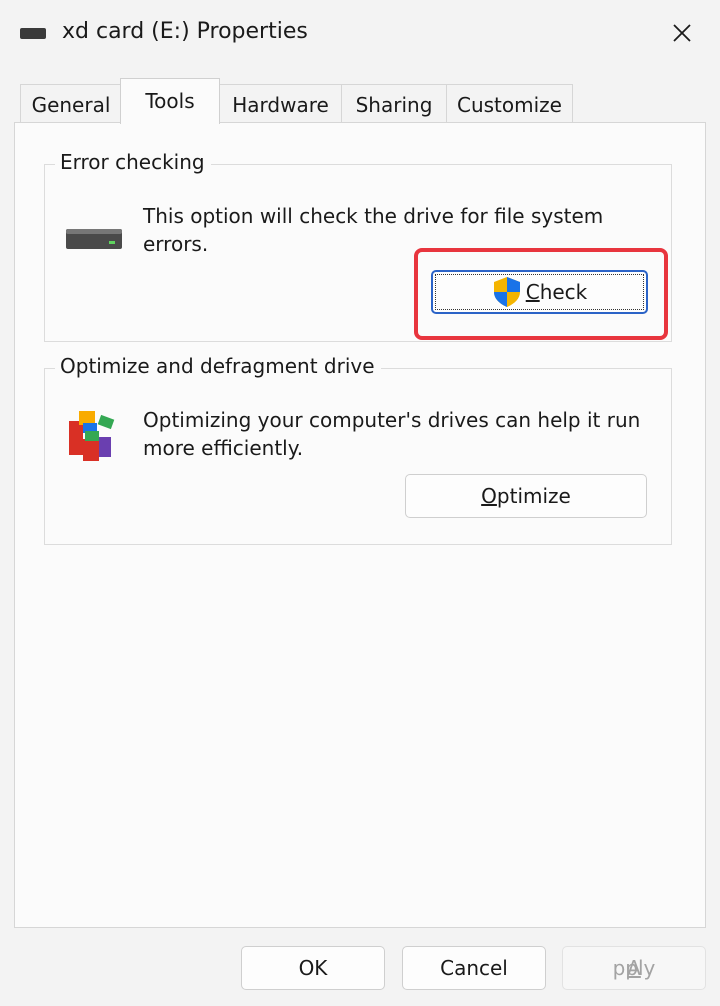  I want to click on cancel-label: Cancel, so click(474, 968).